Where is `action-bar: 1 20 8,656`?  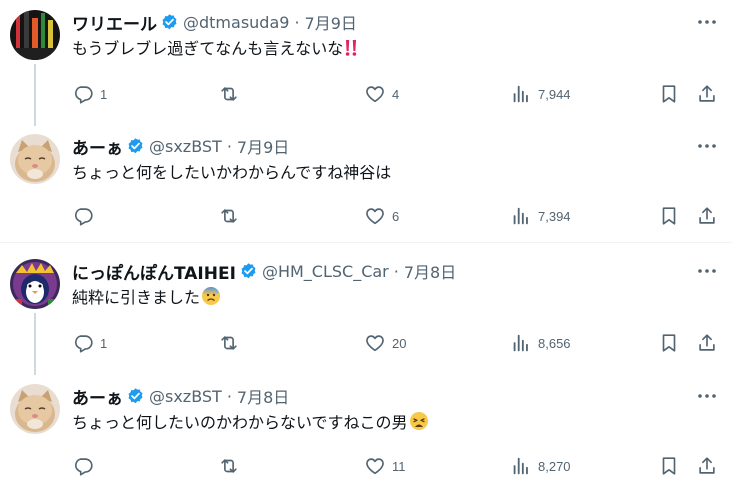 action-bar: 1 20 8,656 is located at coordinates (397, 343).